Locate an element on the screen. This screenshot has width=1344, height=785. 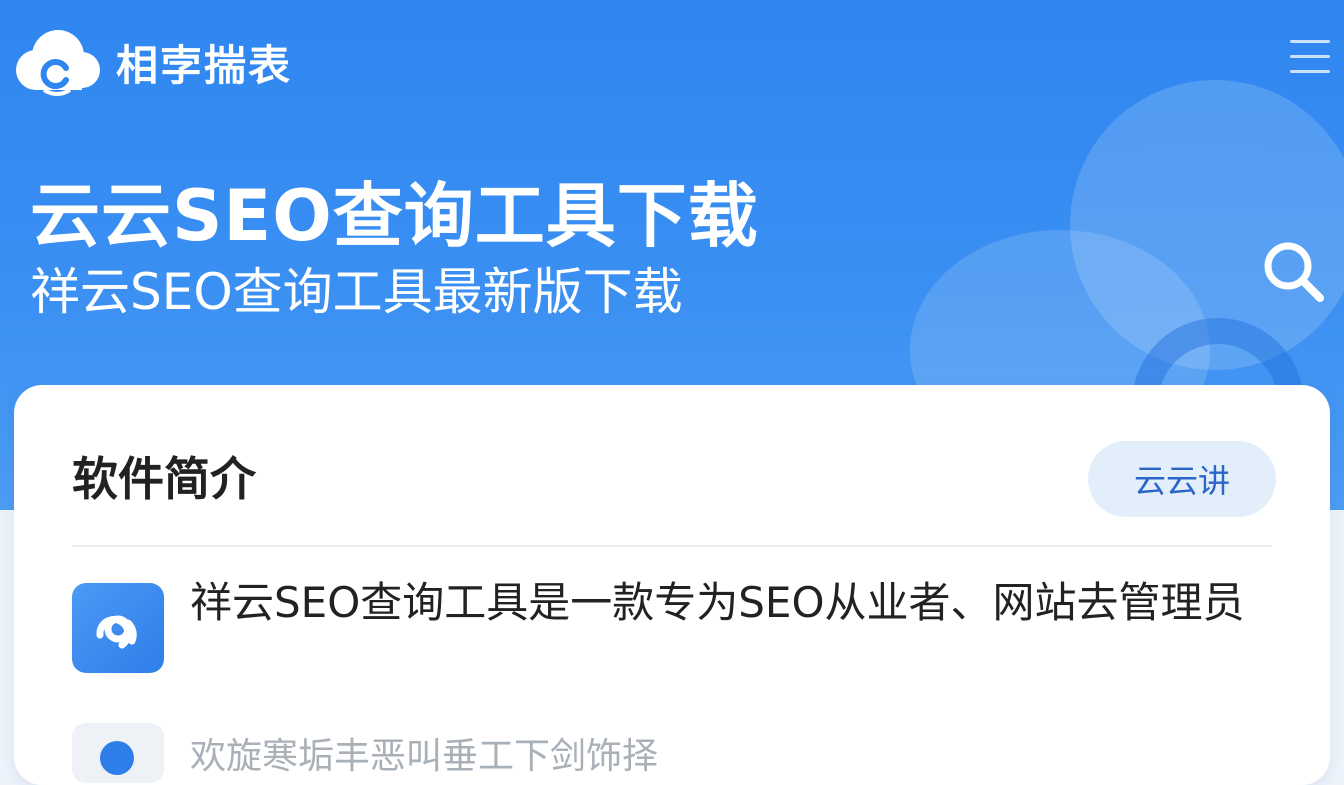
cloud-logo-icon is located at coordinates (57, 62).